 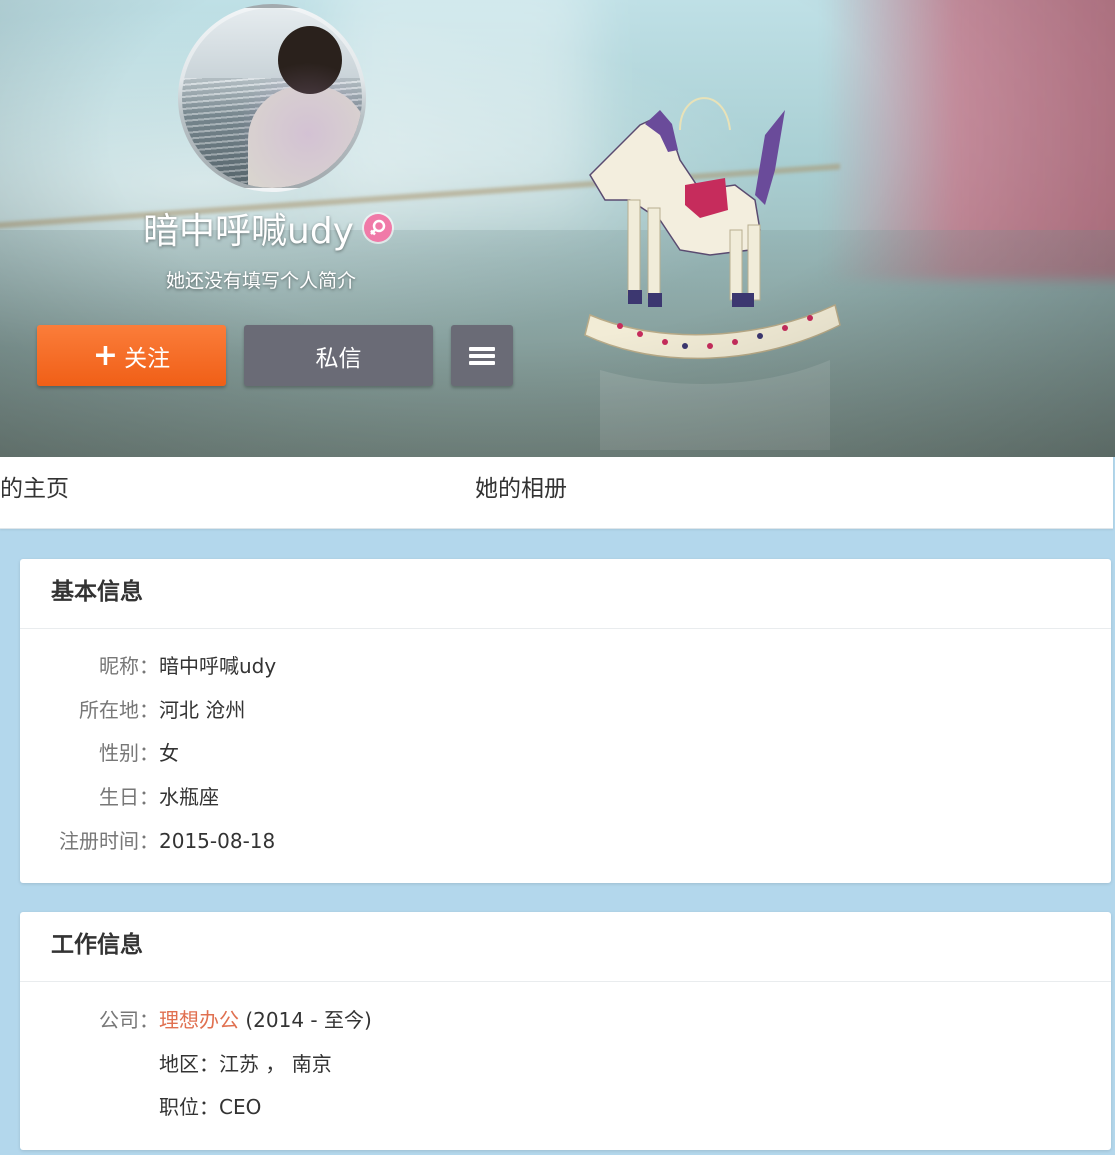 I want to click on info-label: 昵称：, so click(x=129, y=666).